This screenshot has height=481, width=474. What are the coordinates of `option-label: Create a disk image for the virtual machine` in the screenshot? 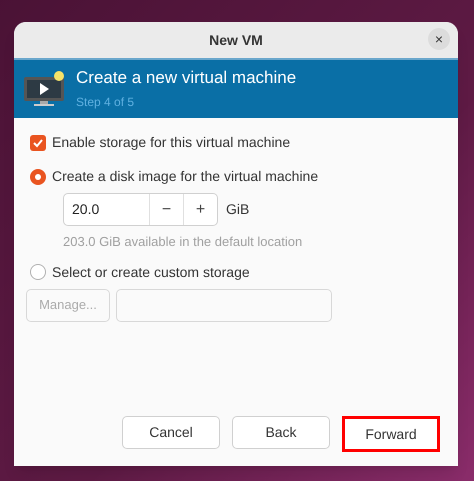 It's located at (185, 176).